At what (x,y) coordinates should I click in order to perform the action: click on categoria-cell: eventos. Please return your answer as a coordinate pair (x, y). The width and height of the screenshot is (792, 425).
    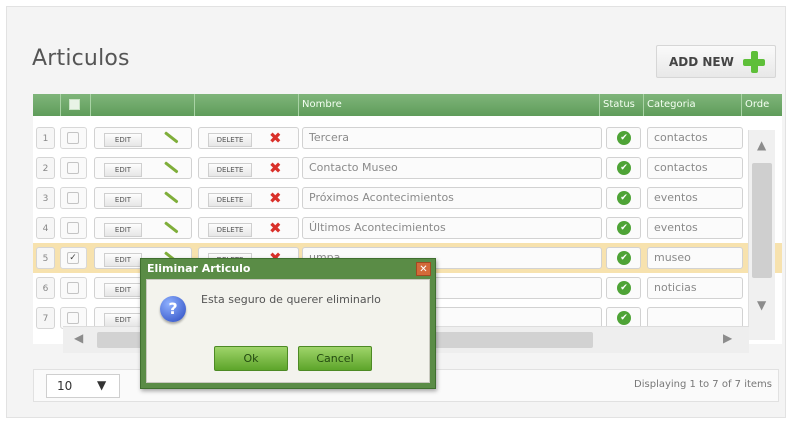
    Looking at the image, I should click on (695, 228).